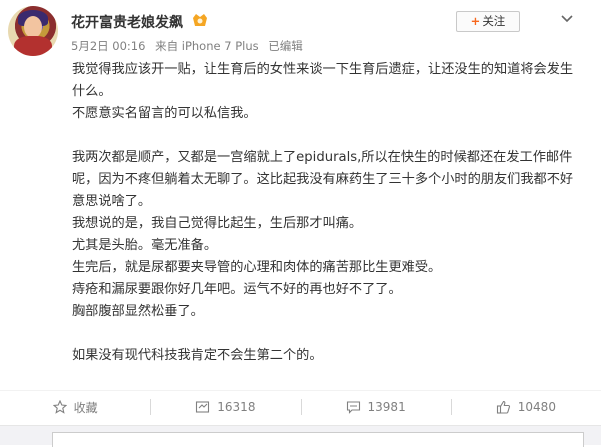 The height and width of the screenshot is (447, 601). What do you see at coordinates (145, 245) in the screenshot?
I see `post-paragraph: 尤其是头胎。毫无准备。` at bounding box center [145, 245].